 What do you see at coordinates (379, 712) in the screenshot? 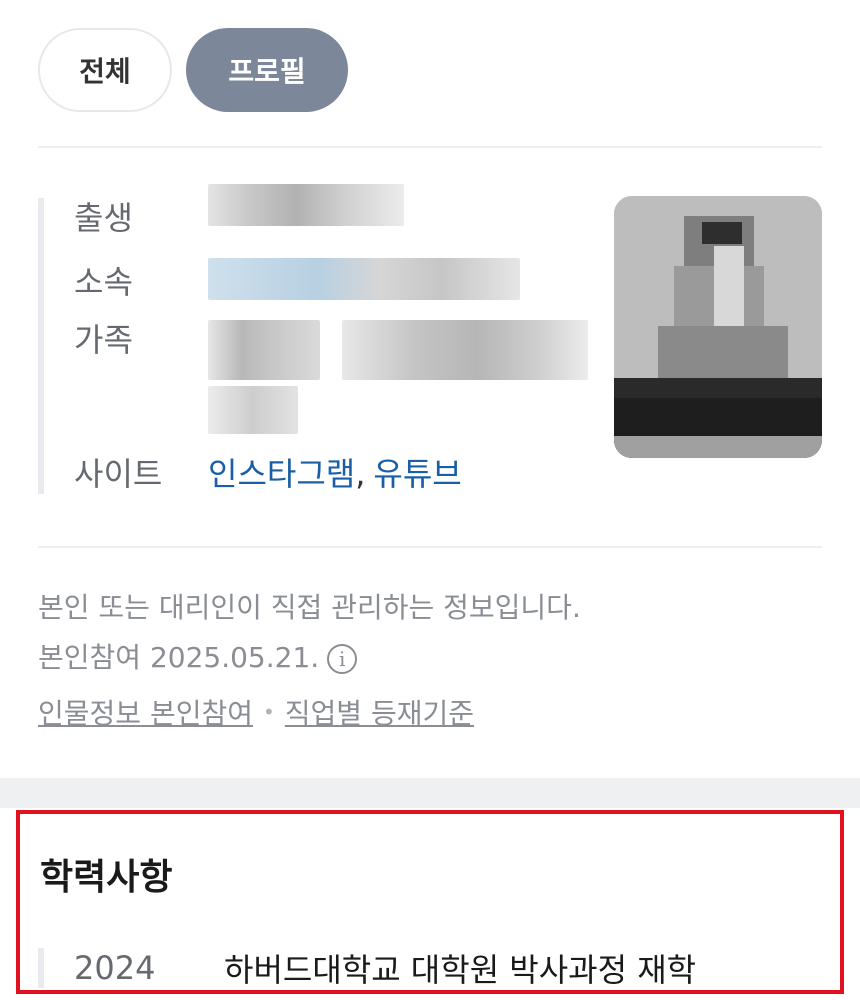
I see `listing-criteria-link: 직업별 등재기준` at bounding box center [379, 712].